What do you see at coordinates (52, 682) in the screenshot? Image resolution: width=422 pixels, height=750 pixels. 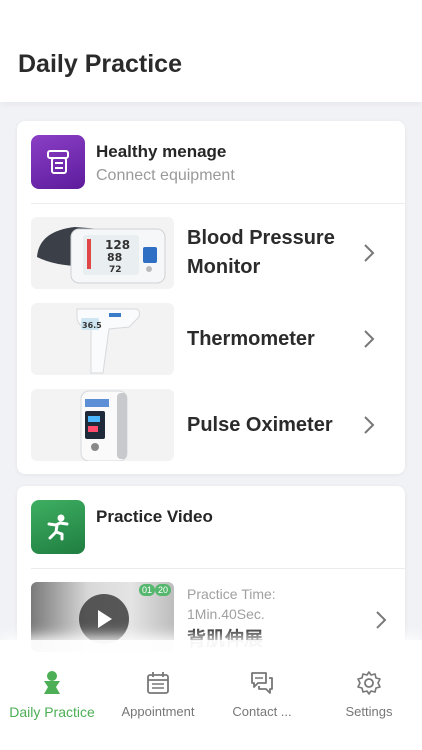 I see `person-practice-icon` at bounding box center [52, 682].